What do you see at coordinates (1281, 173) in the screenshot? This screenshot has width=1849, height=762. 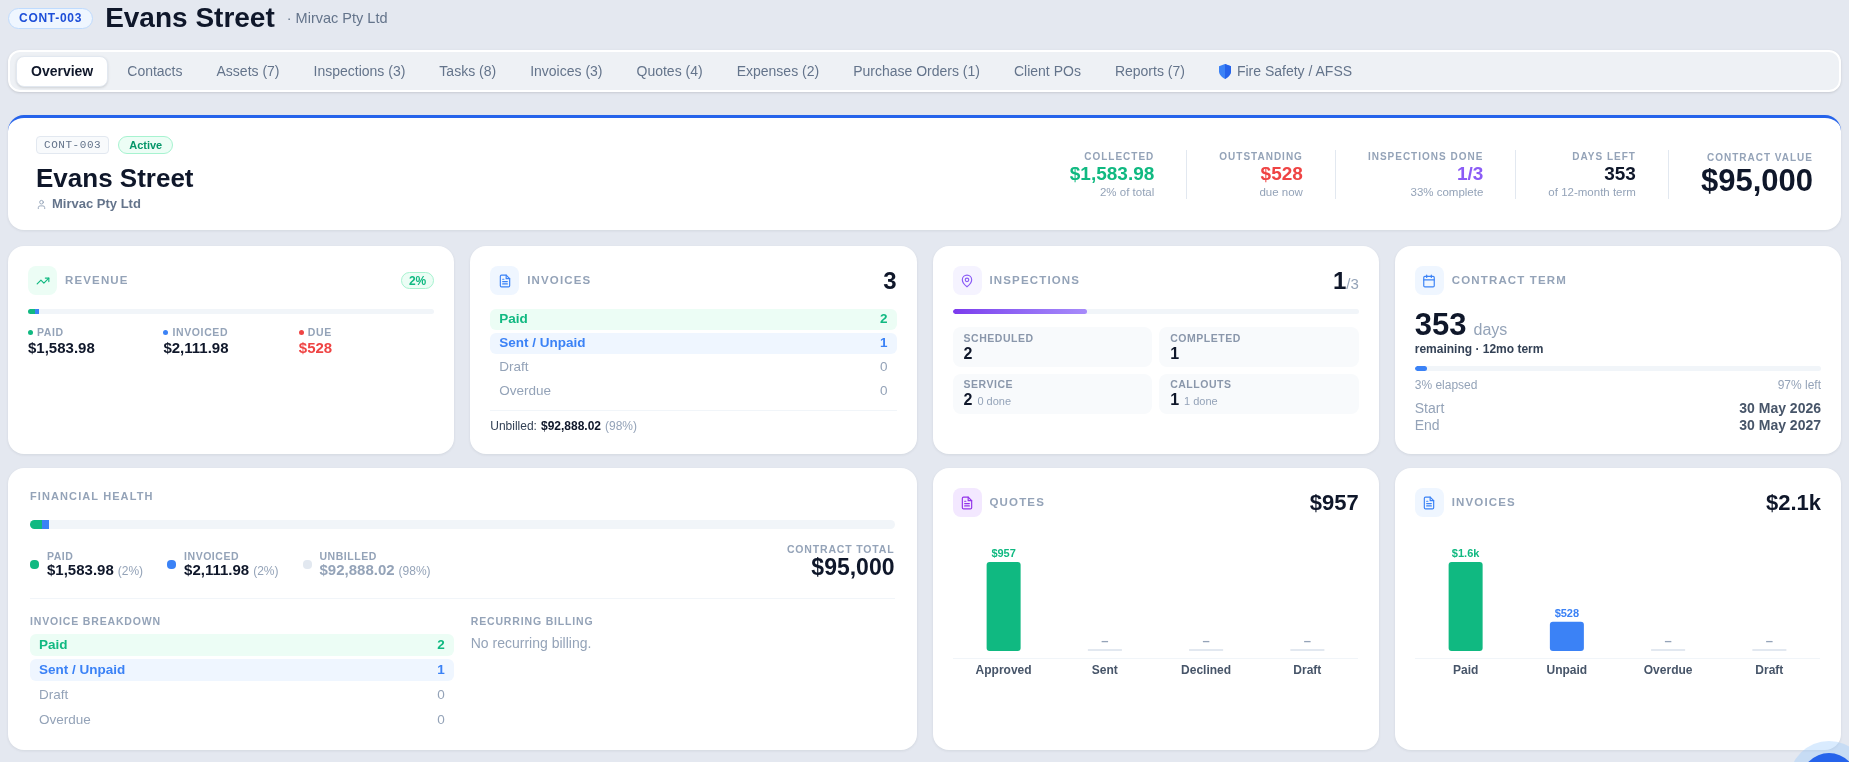 I see `stat-value: $528` at bounding box center [1281, 173].